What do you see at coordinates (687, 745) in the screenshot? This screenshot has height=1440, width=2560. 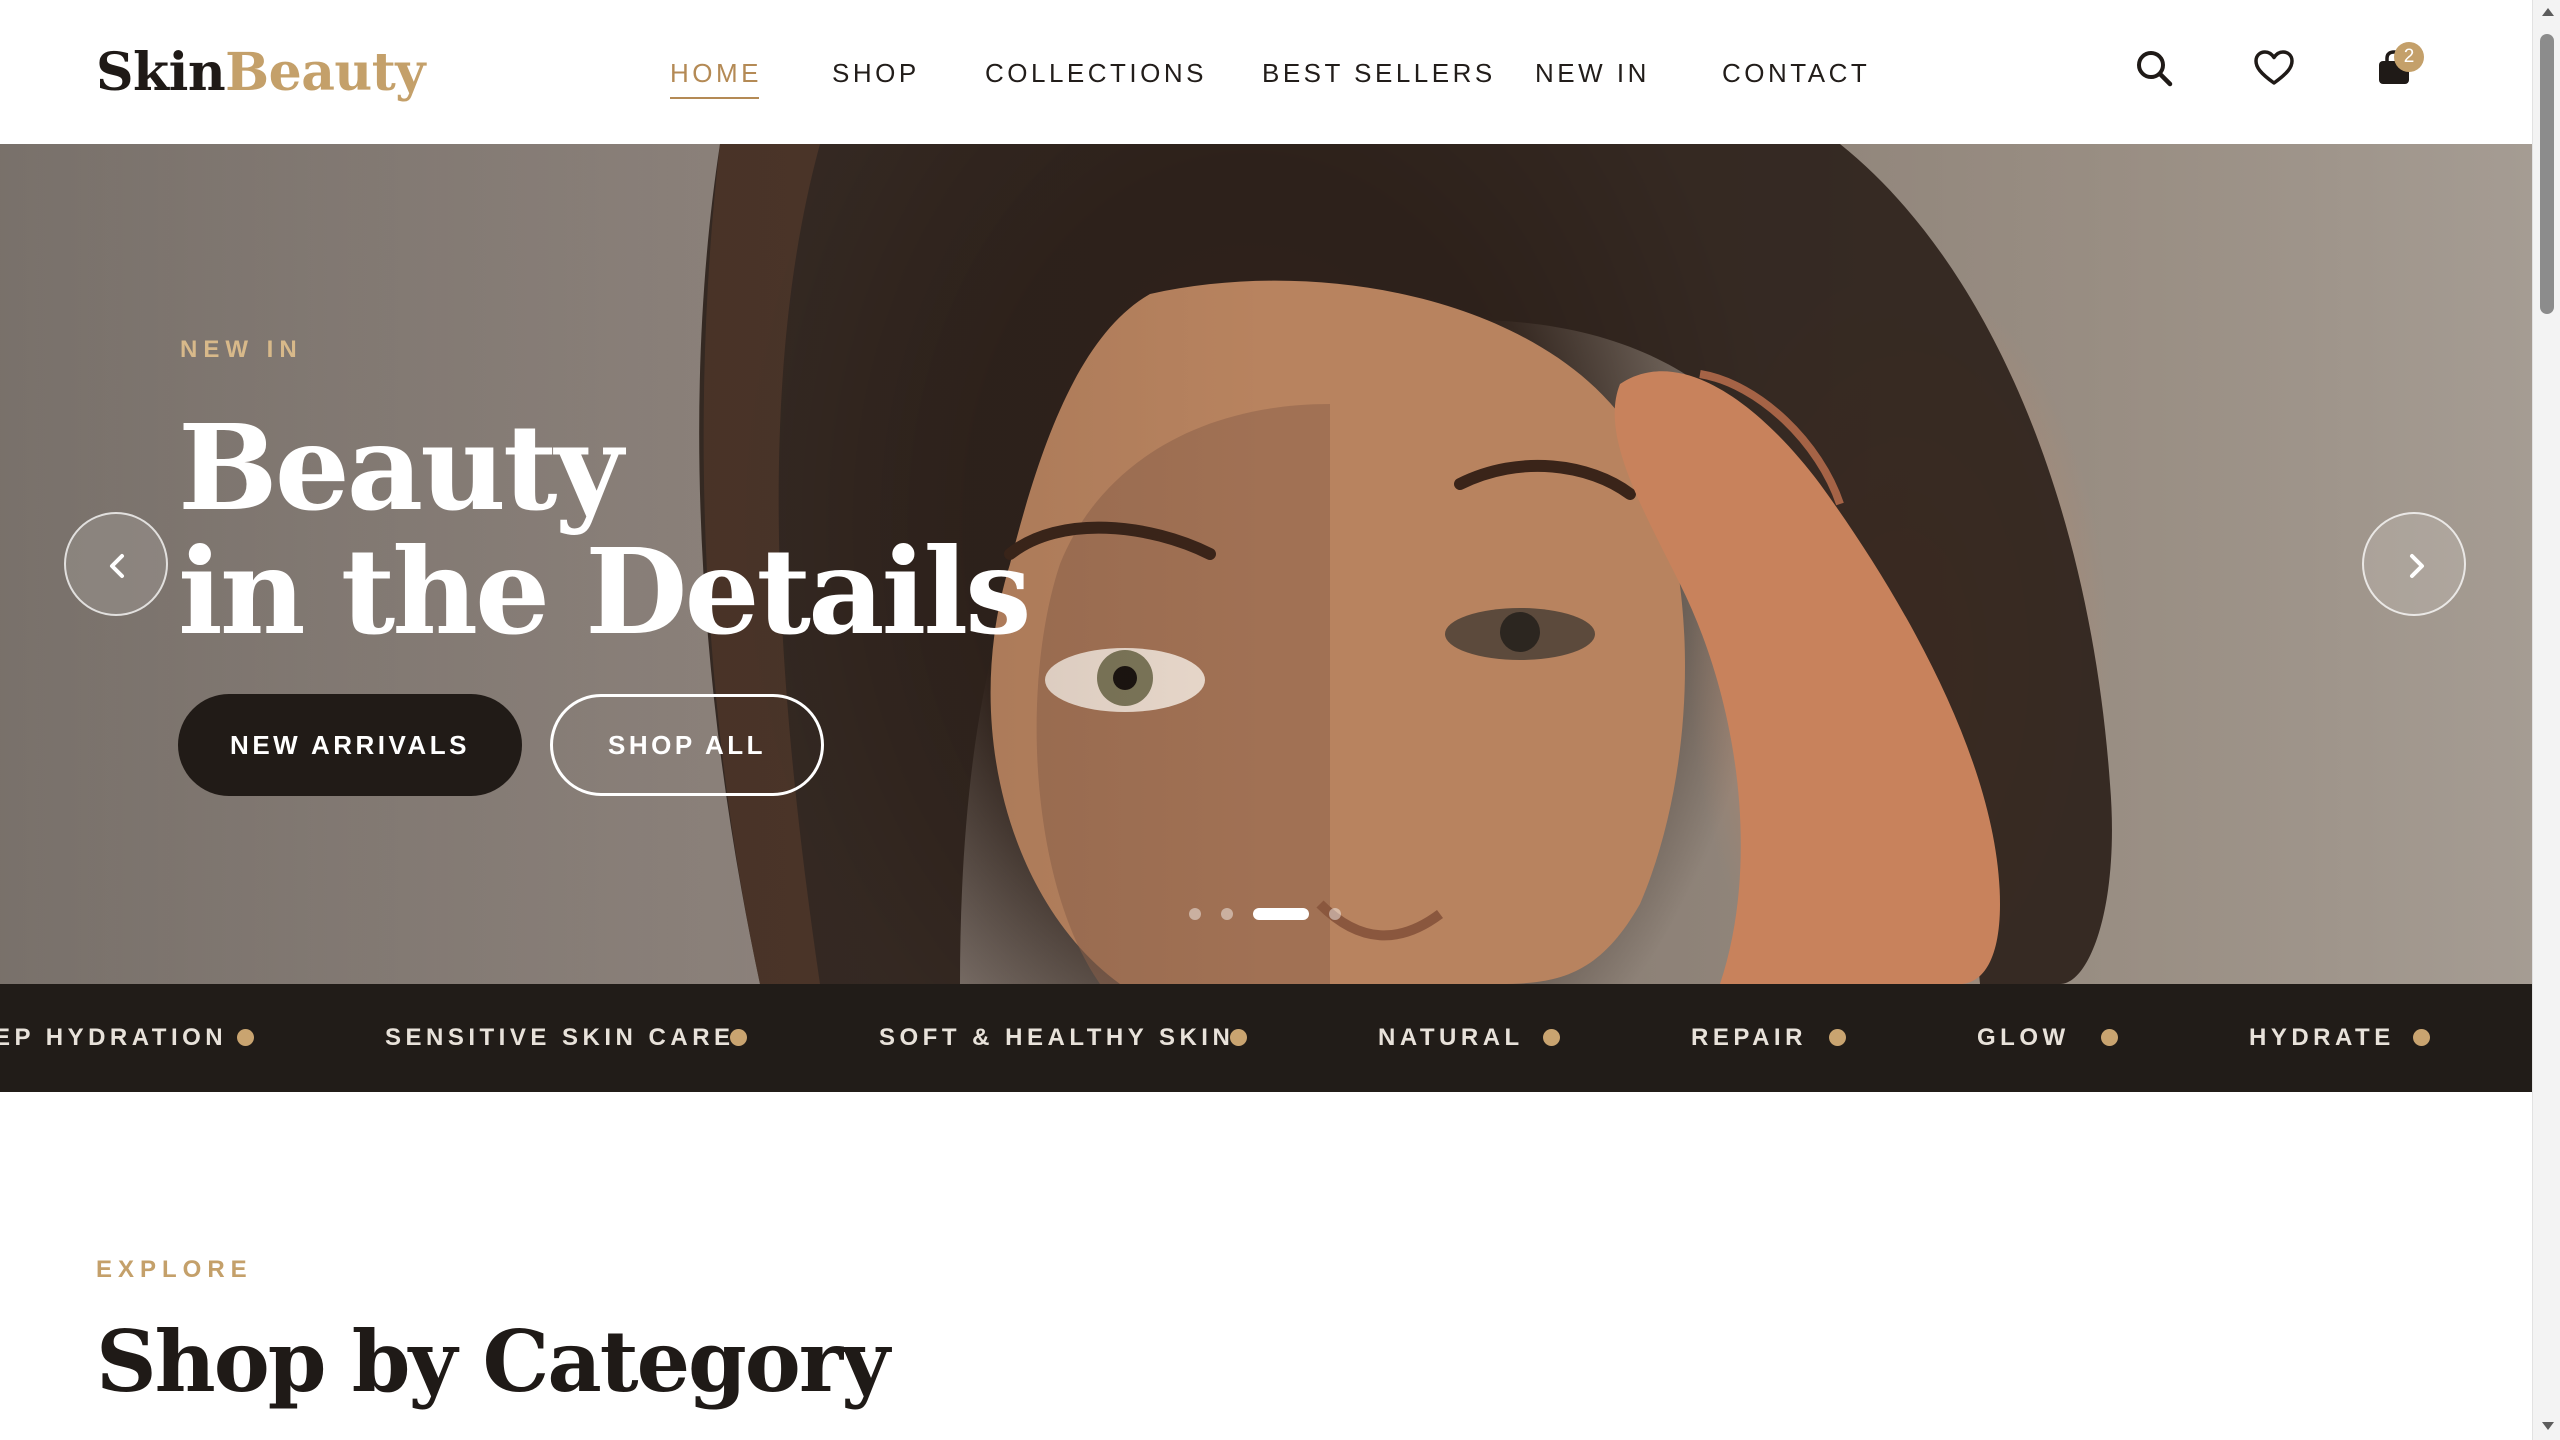 I see `shop-all-button: SHOP ALL` at bounding box center [687, 745].